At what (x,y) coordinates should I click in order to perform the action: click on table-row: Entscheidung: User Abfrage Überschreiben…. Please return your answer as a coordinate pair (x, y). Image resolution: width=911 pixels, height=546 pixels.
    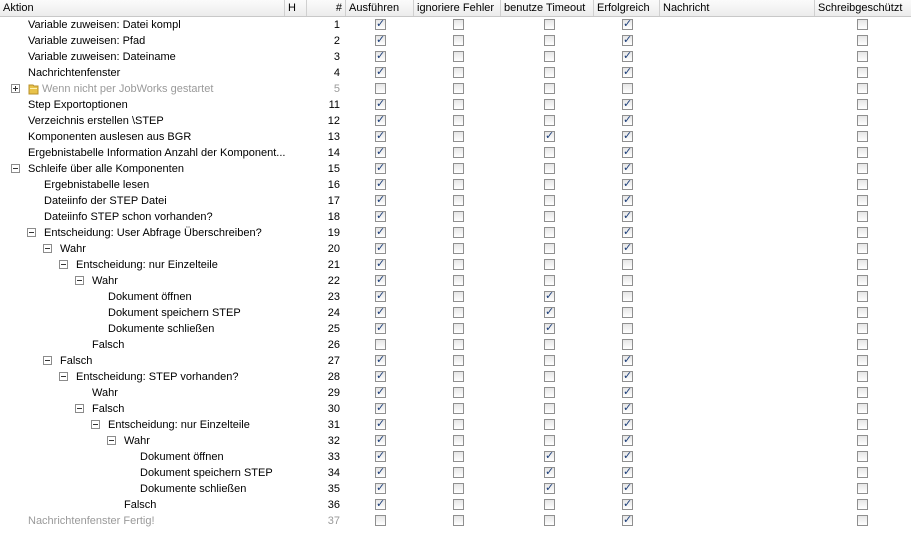
    Looking at the image, I should click on (455, 233).